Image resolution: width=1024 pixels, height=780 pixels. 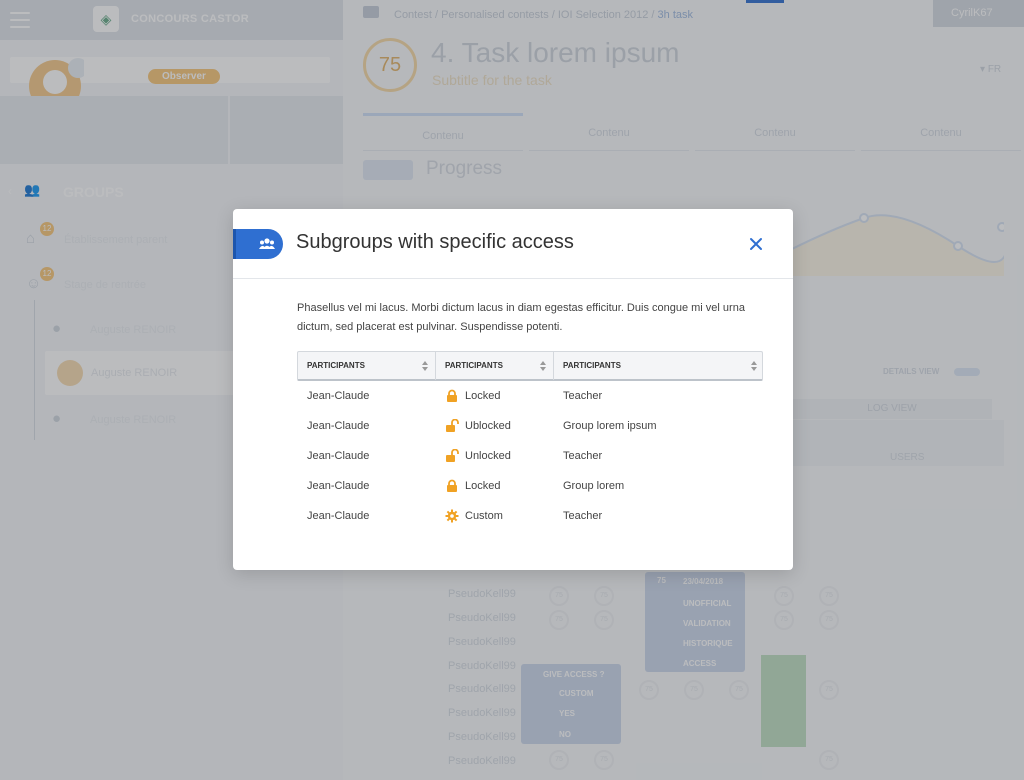 I want to click on table-row: Jean-Claude Locked Teacher, so click(x=530, y=396).